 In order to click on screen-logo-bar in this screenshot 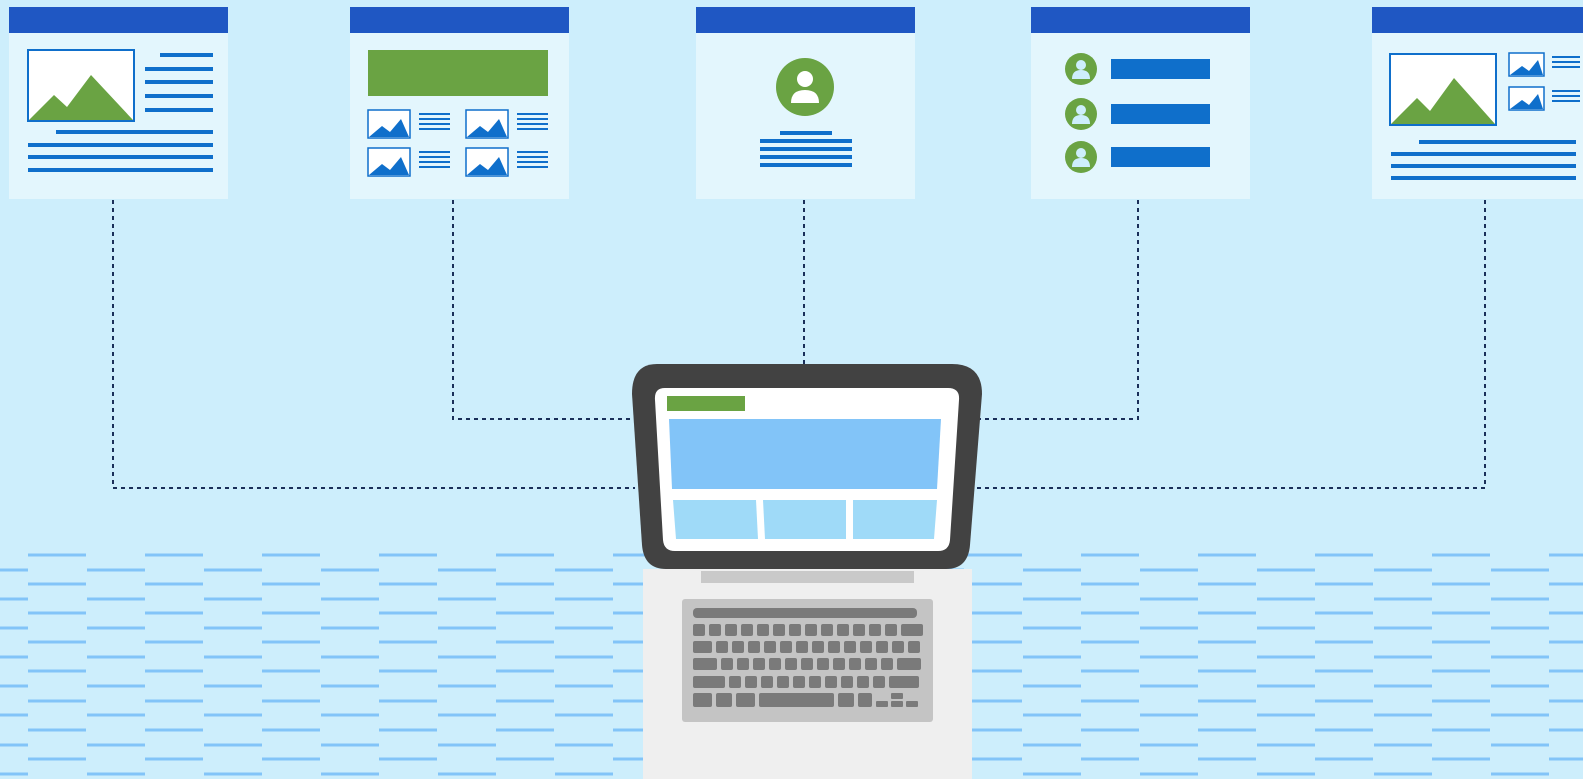, I will do `click(706, 403)`.